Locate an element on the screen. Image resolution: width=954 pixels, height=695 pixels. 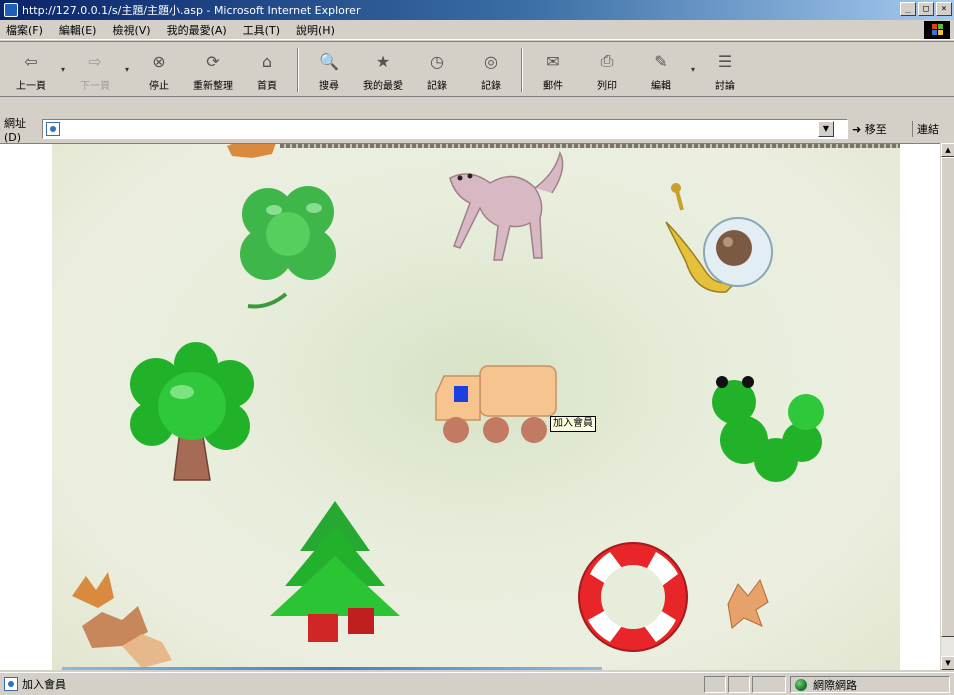
pine-tree-link is located at coordinates (335, 571).